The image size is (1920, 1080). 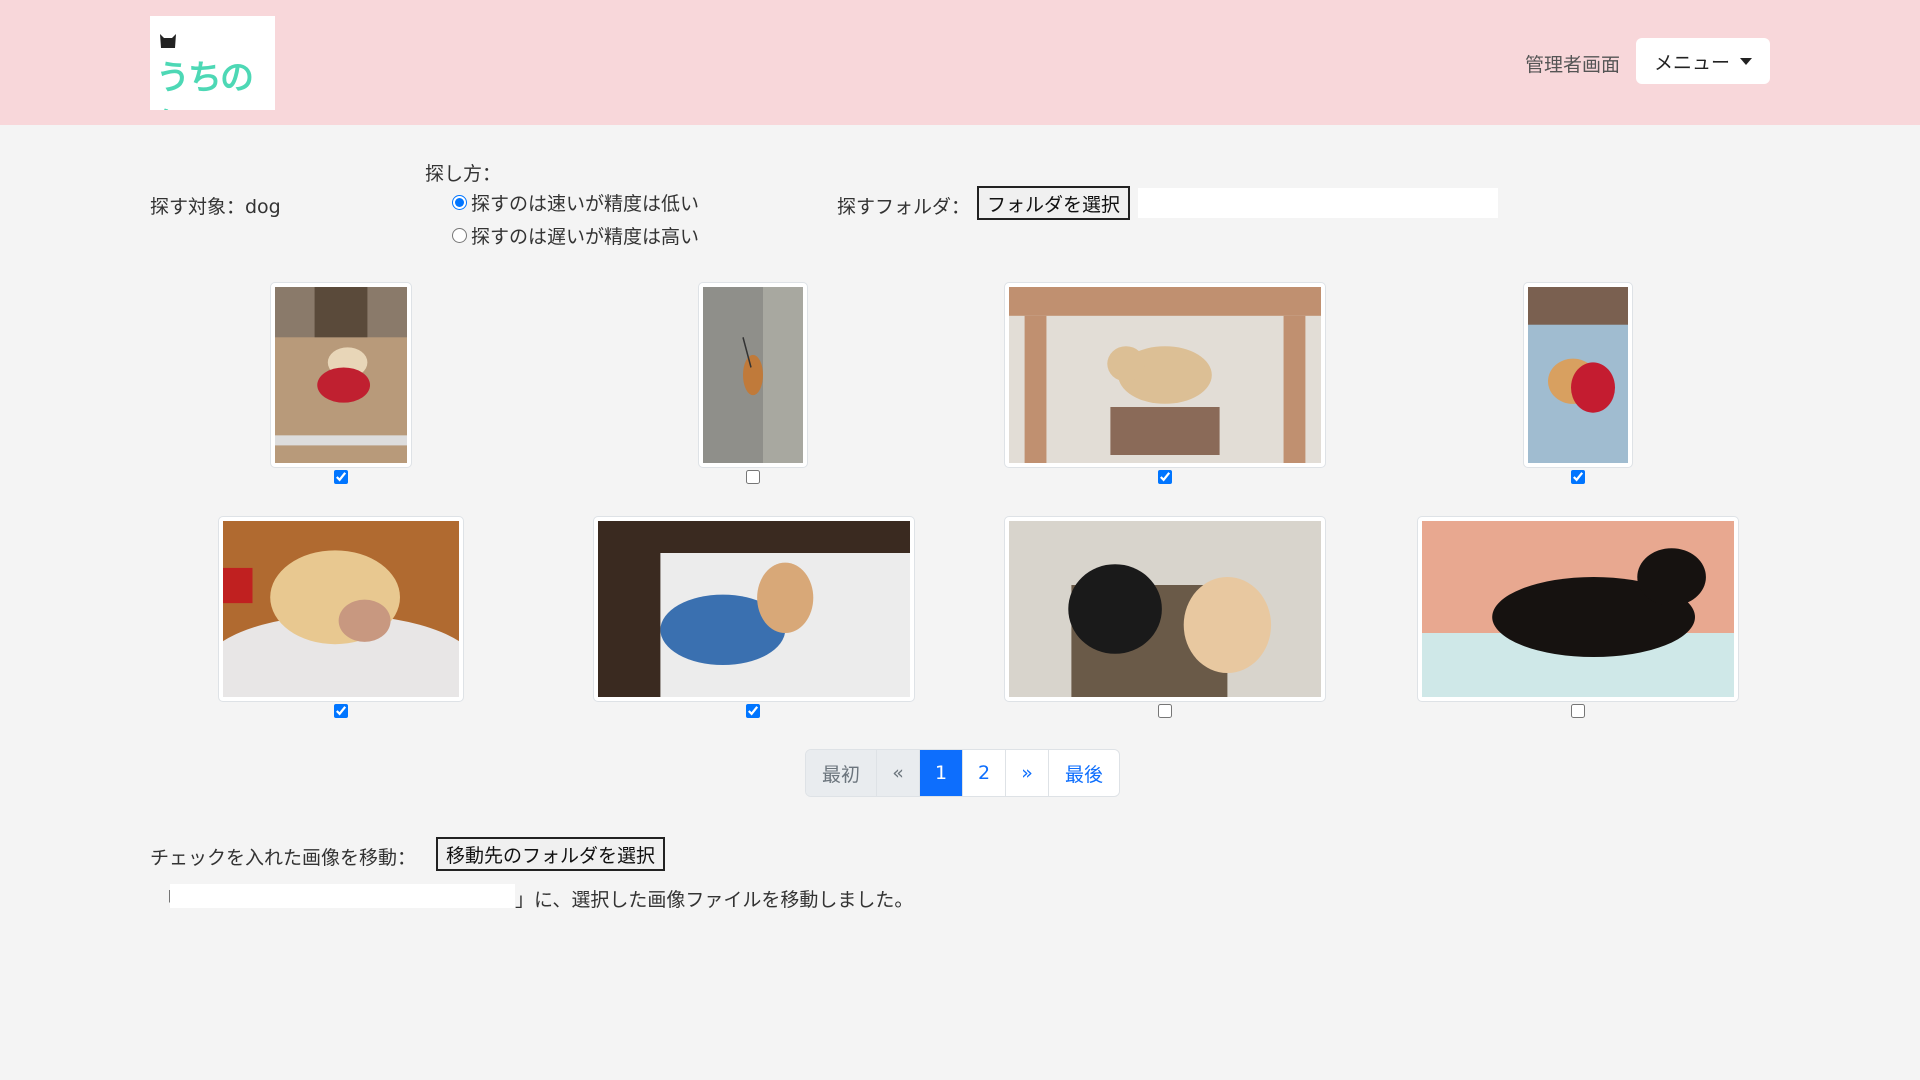 I want to click on cat-silhouette-icon, so click(x=168, y=41).